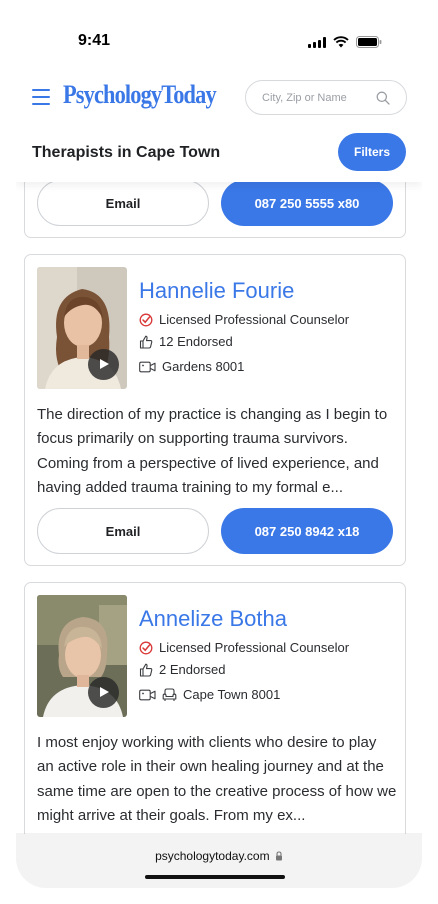  What do you see at coordinates (212, 856) in the screenshot?
I see `url-text: psychologytoday.com` at bounding box center [212, 856].